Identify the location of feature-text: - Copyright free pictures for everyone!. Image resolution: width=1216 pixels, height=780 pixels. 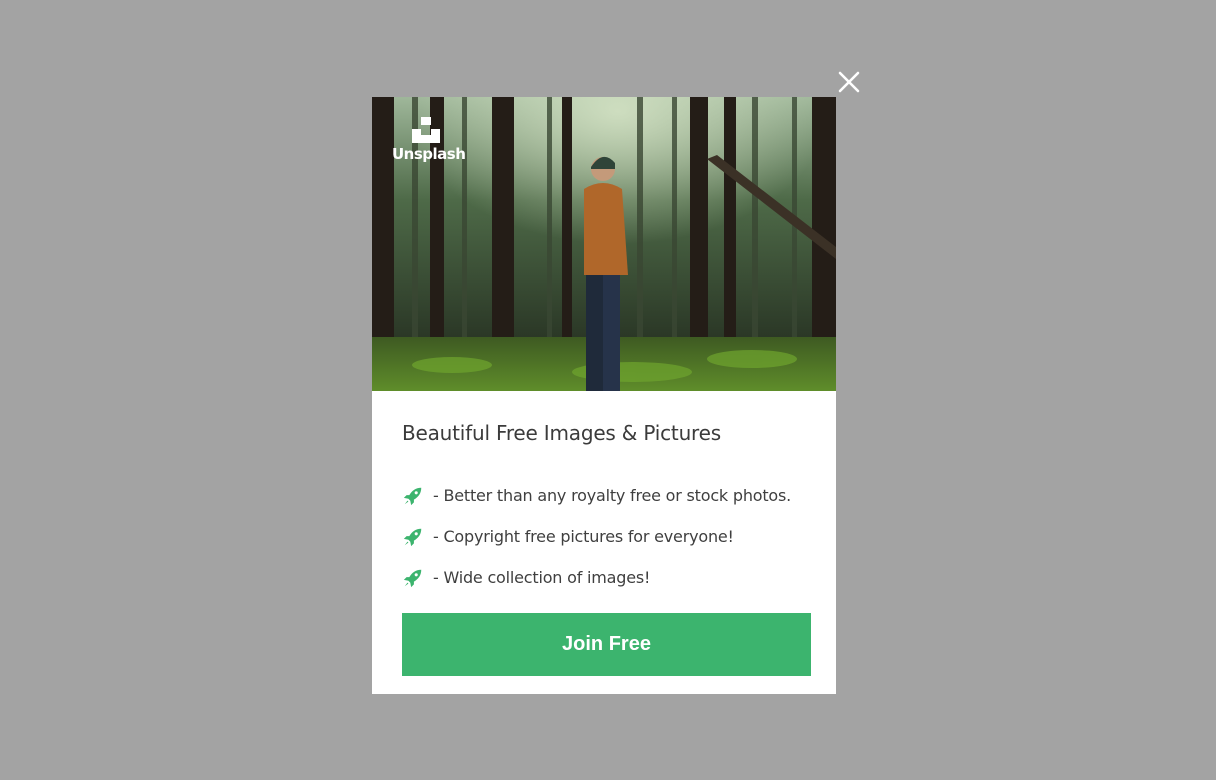
(583, 536).